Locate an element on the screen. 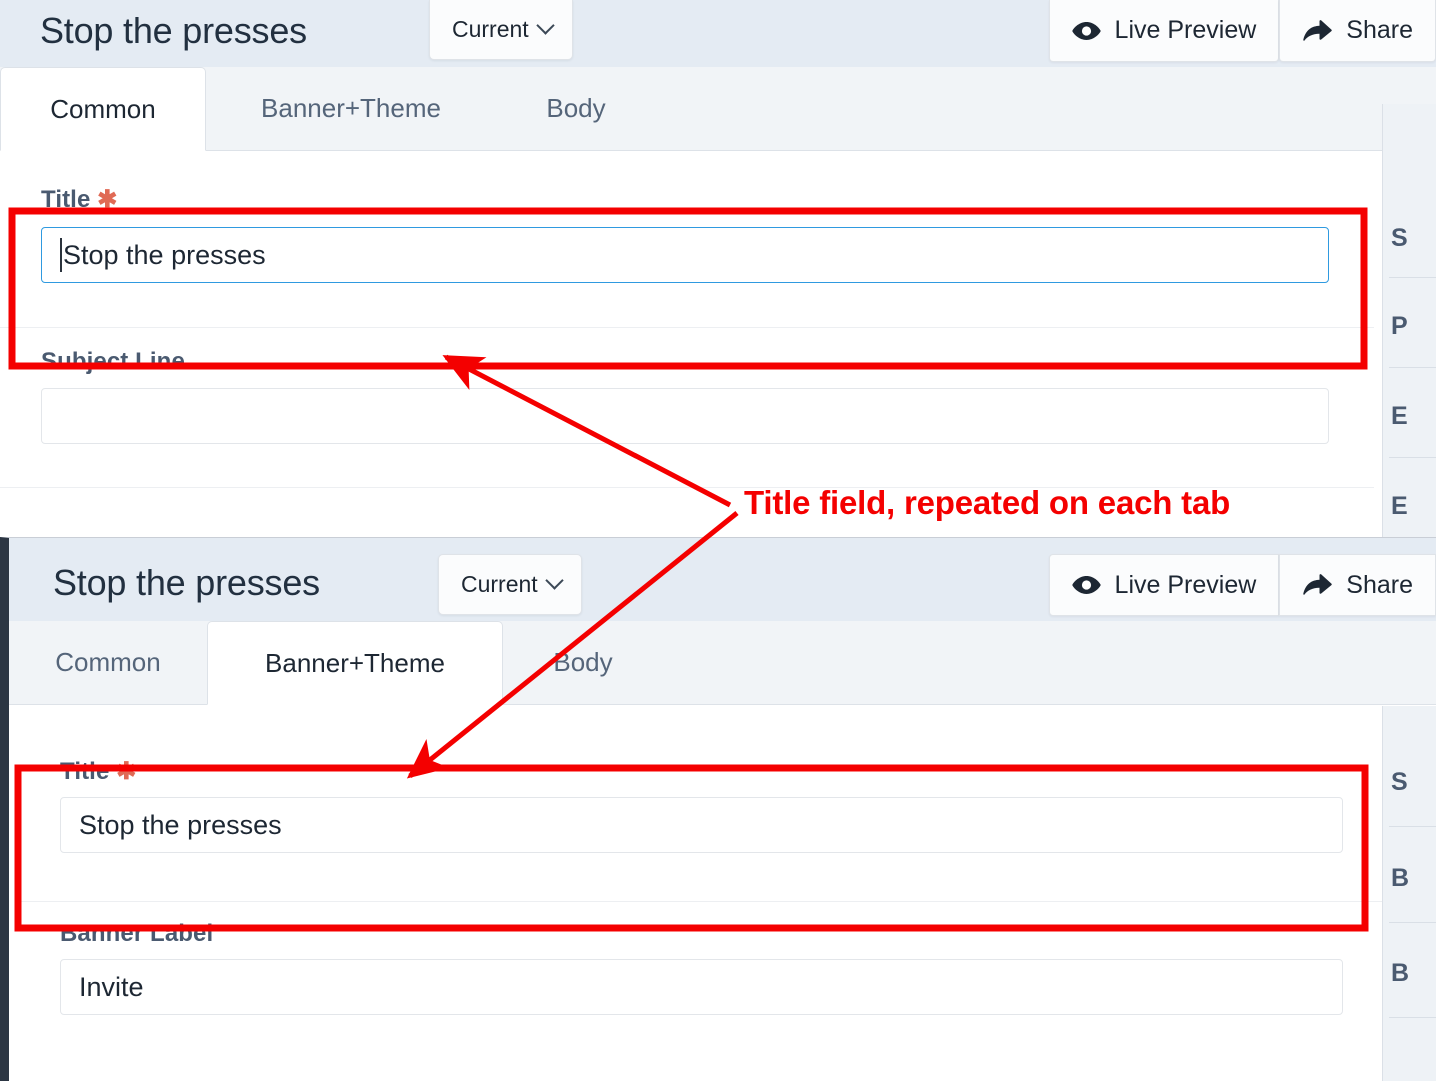  field-subject-line-label-text: Subject Line is located at coordinates (113, 361).